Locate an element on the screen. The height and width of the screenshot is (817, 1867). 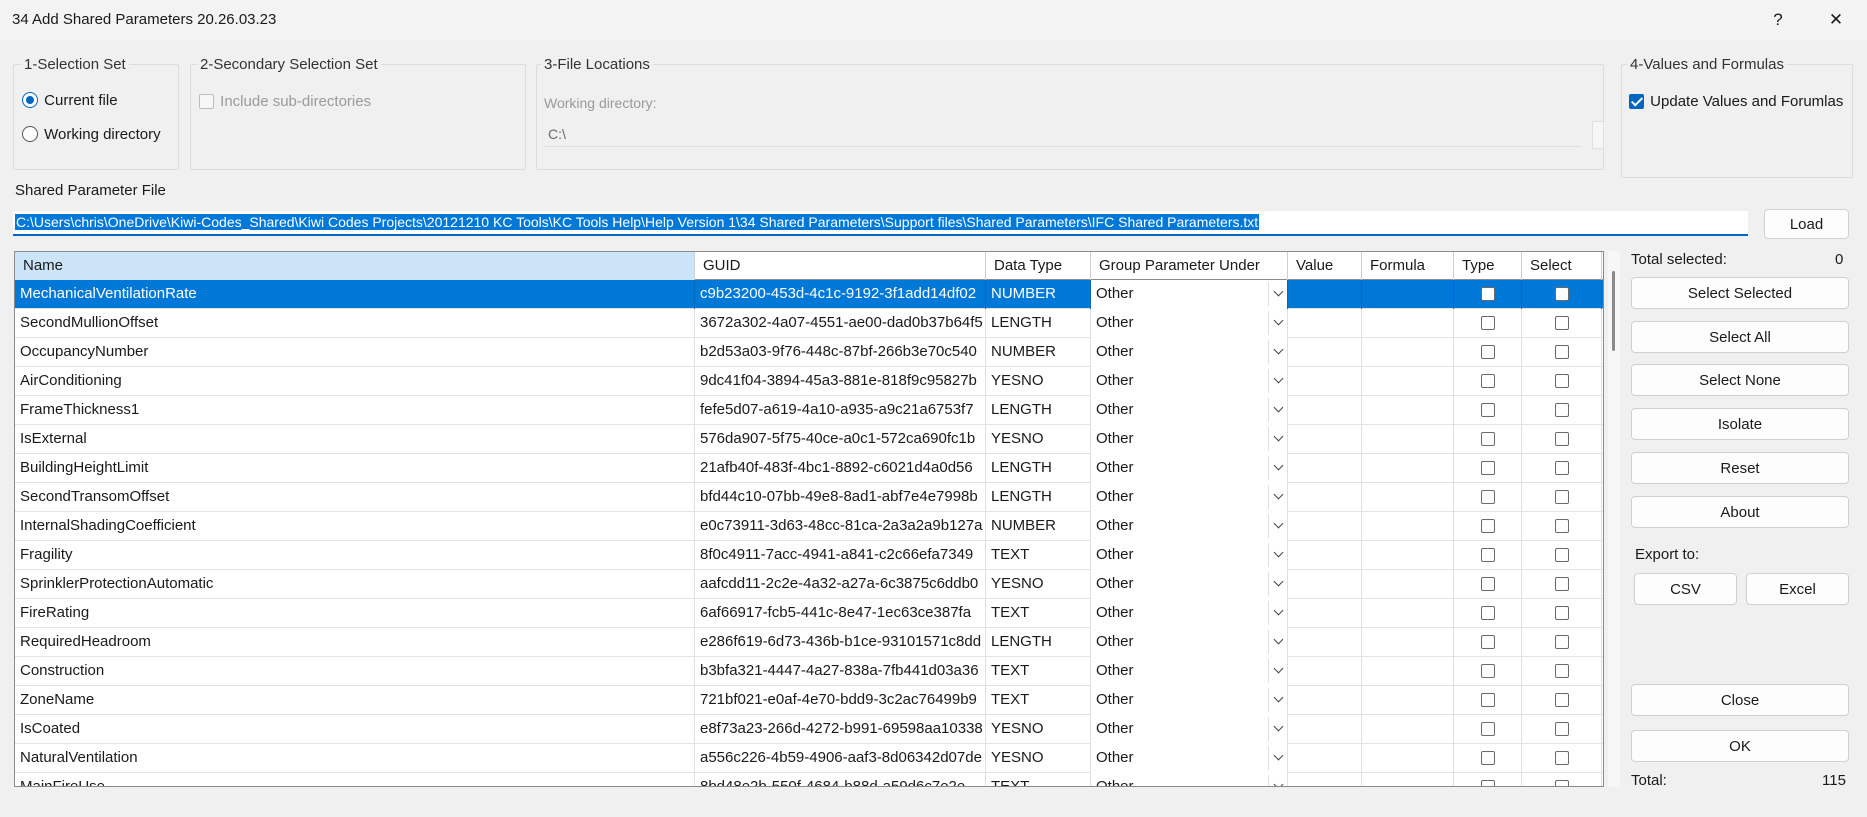
select-selected-button: Select Selected is located at coordinates (1740, 293).